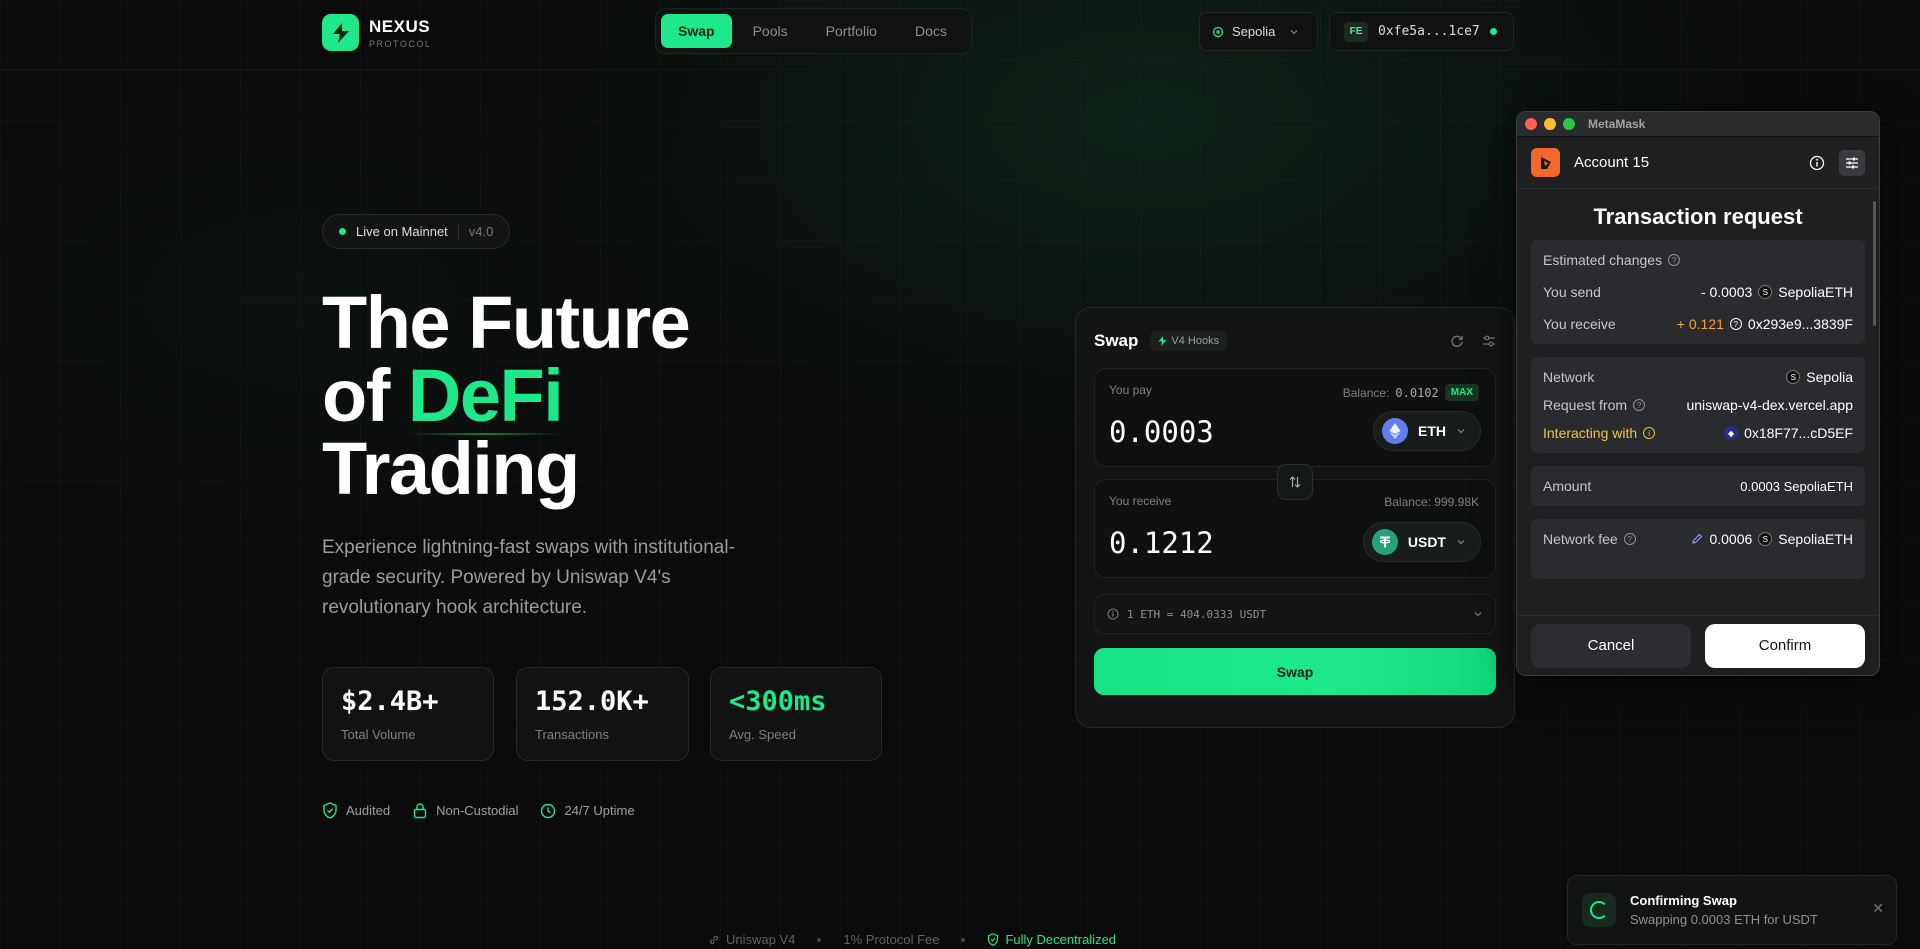 Image resolution: width=1920 pixels, height=949 pixels. Describe the element at coordinates (378, 734) in the screenshot. I see `stat-label: Total Volume` at that location.